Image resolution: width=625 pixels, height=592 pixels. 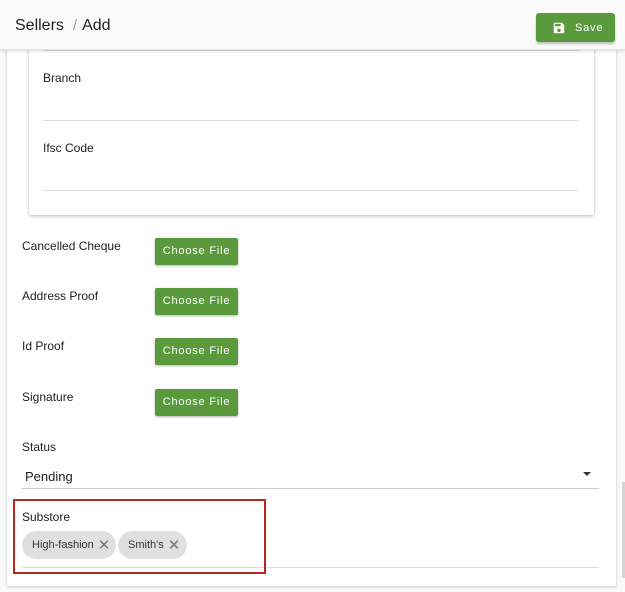 What do you see at coordinates (68, 148) in the screenshot?
I see `ifsc-code-label: Ifsc Code` at bounding box center [68, 148].